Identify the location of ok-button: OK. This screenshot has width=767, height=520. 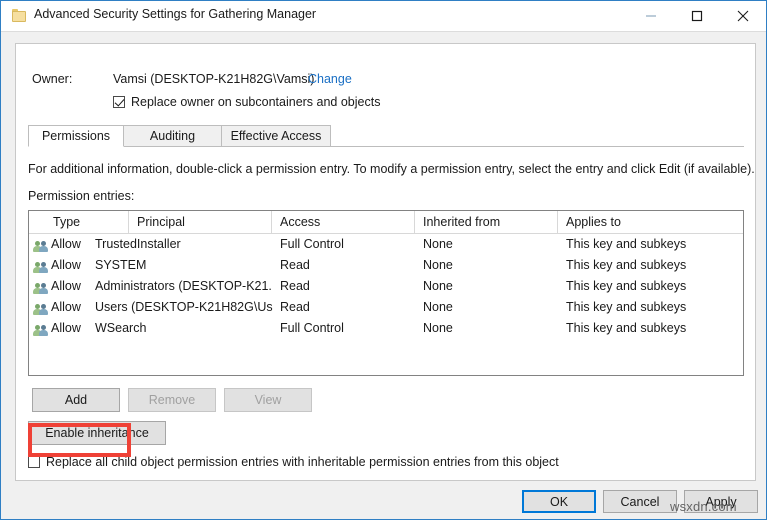
(559, 501).